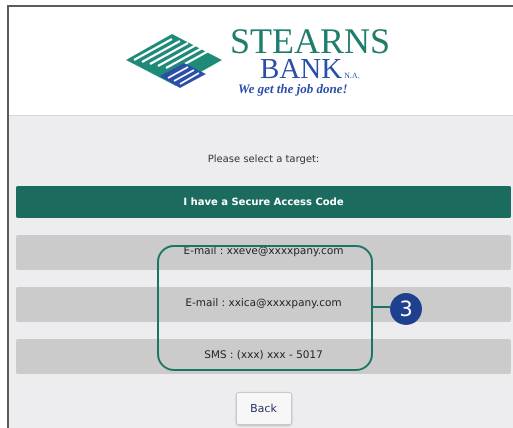 This screenshot has height=428, width=513. I want to click on prompt-text: Please select a target:, so click(264, 160).